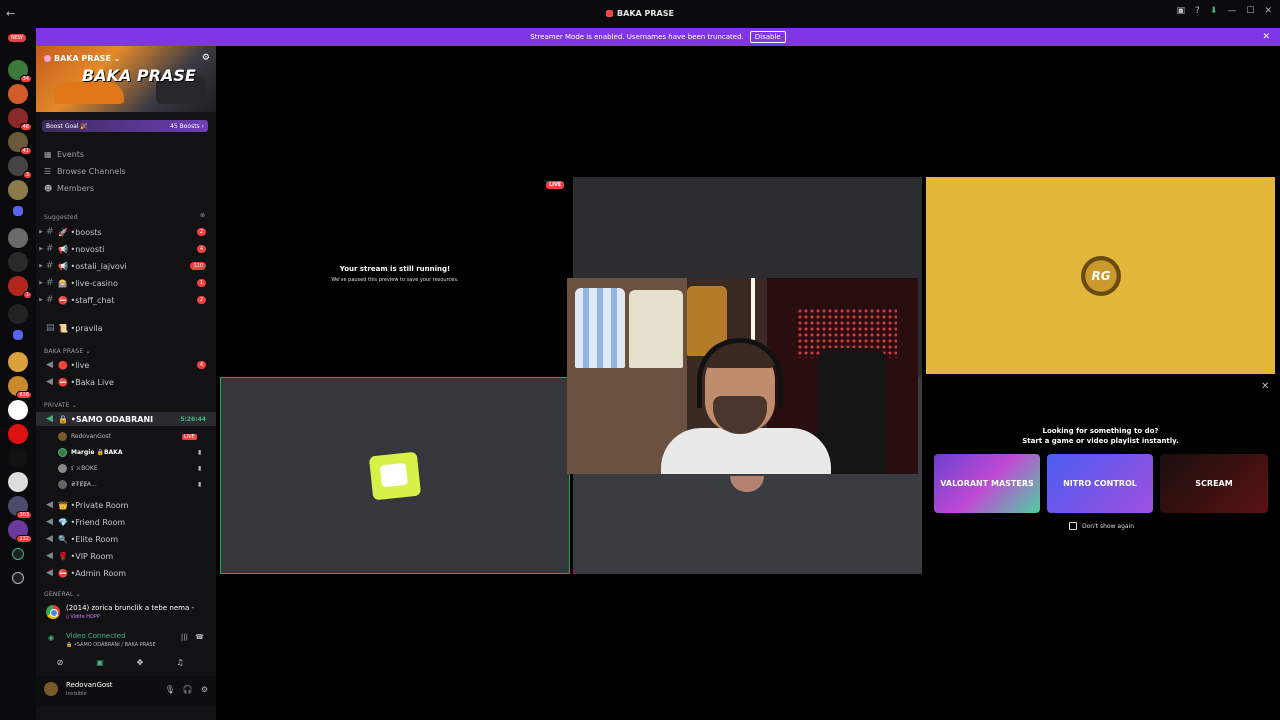 The height and width of the screenshot is (720, 1280). Describe the element at coordinates (1268, 11) in the screenshot. I see `close-window-button: ✕` at that location.